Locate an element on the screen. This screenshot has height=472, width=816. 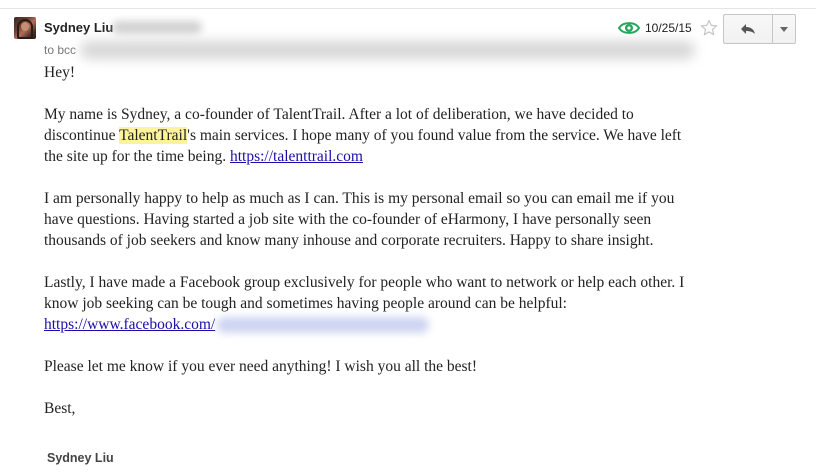
star-icon is located at coordinates (709, 28).